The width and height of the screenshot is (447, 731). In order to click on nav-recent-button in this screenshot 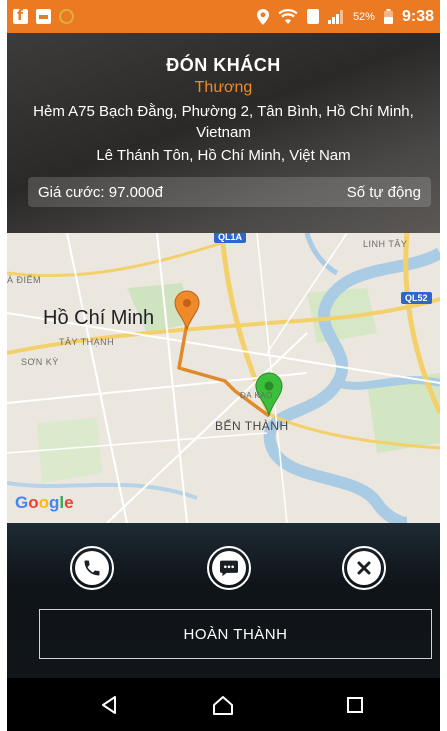, I will do `click(355, 704)`.